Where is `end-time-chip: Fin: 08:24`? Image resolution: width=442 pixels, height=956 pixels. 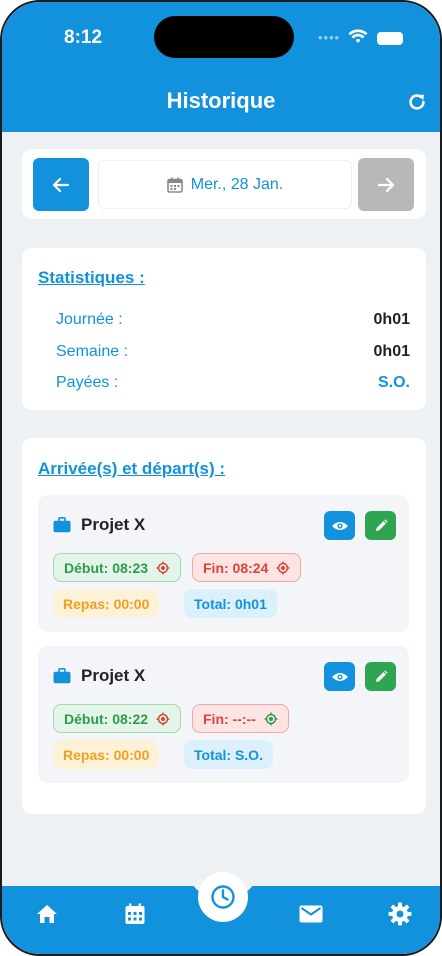
end-time-chip: Fin: 08:24 is located at coordinates (247, 567).